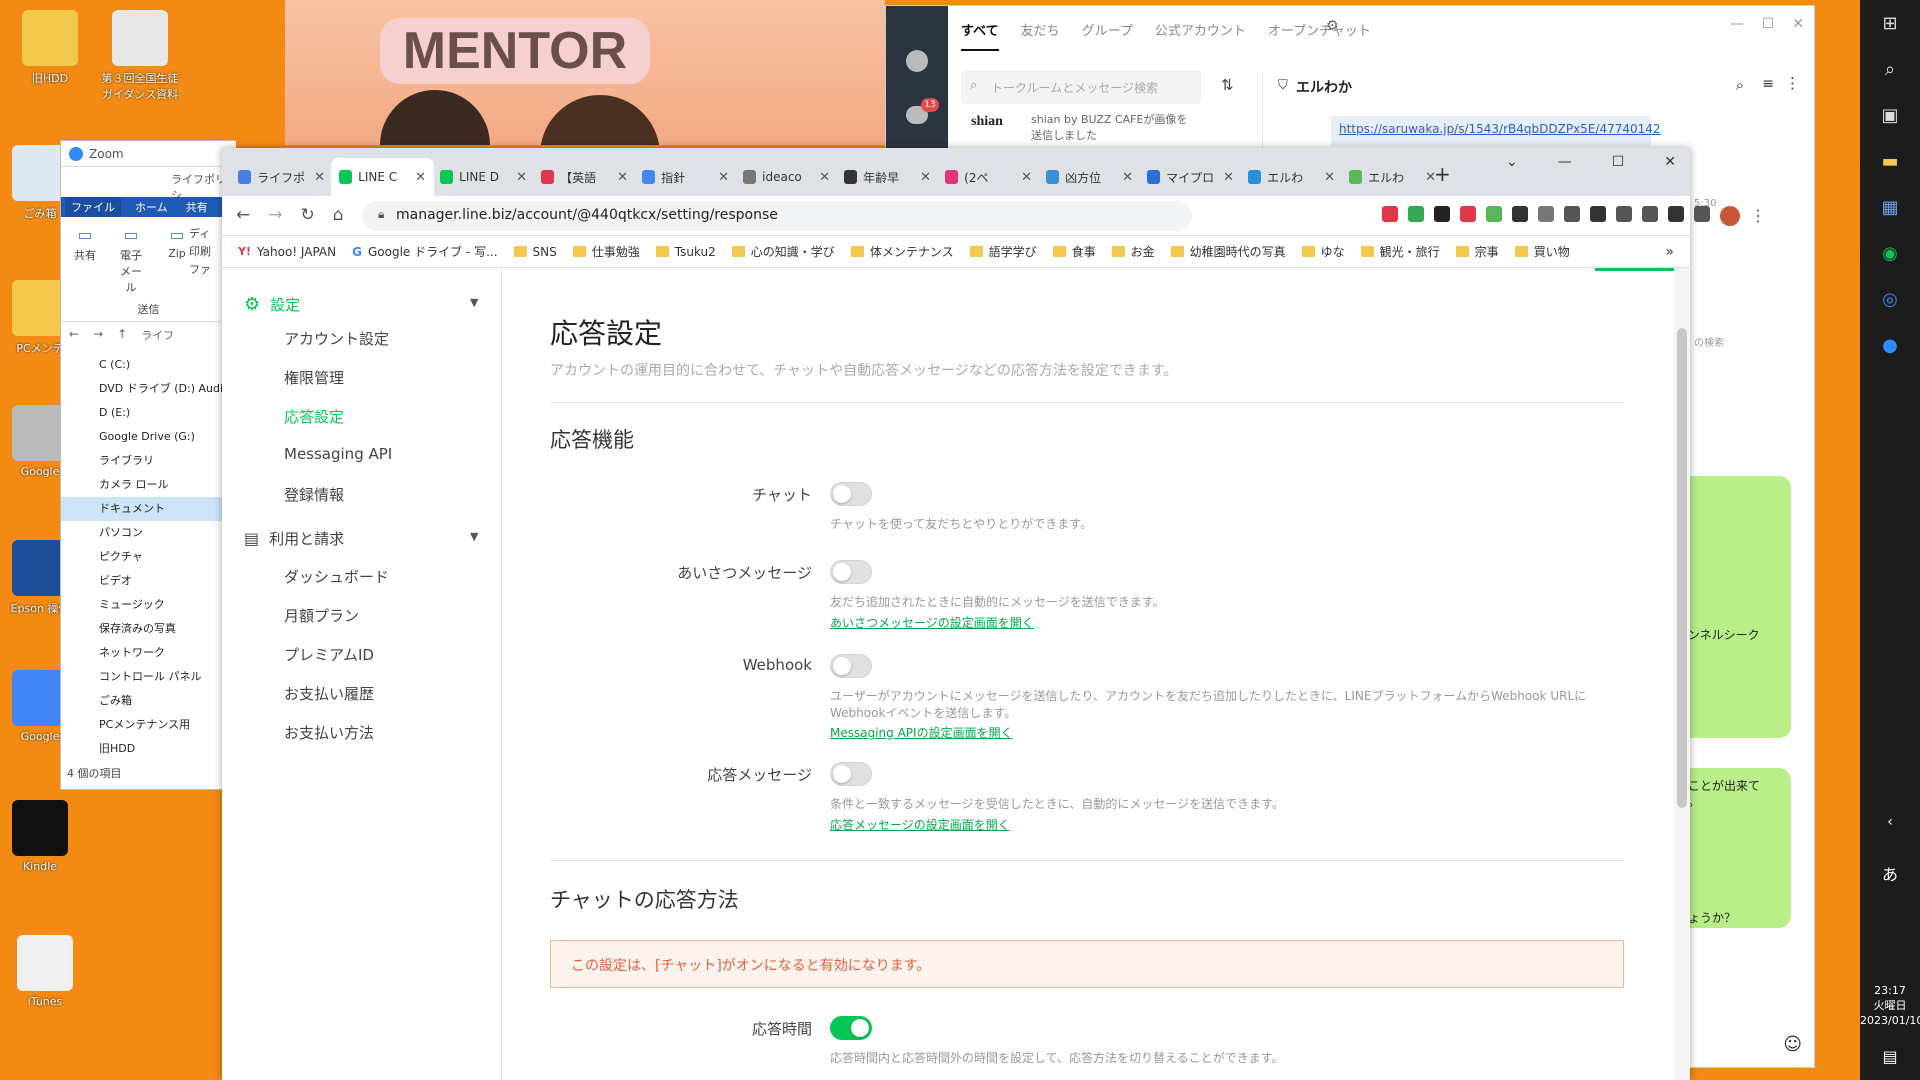 The width and height of the screenshot is (1920, 1080). Describe the element at coordinates (1227, 85) in the screenshot. I see `sort-icon: ⇅` at that location.